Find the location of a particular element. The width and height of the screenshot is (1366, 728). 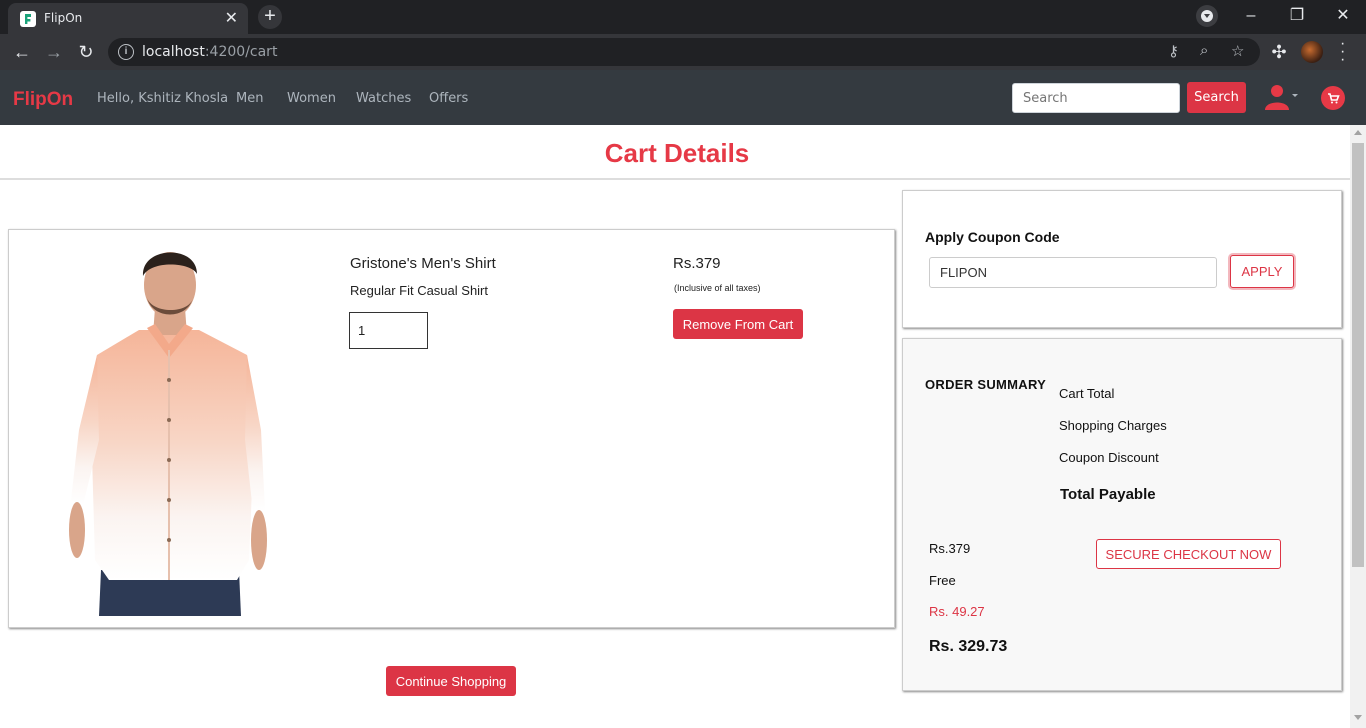

greeting-link: Hello, Kshitiz Khosla is located at coordinates (162, 98).